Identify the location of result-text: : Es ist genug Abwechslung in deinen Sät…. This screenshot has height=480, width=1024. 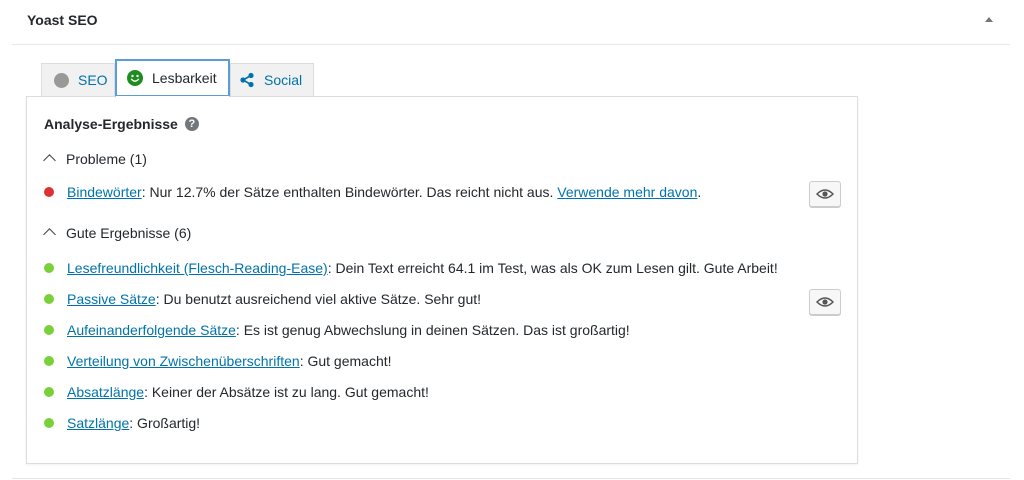
(432, 330).